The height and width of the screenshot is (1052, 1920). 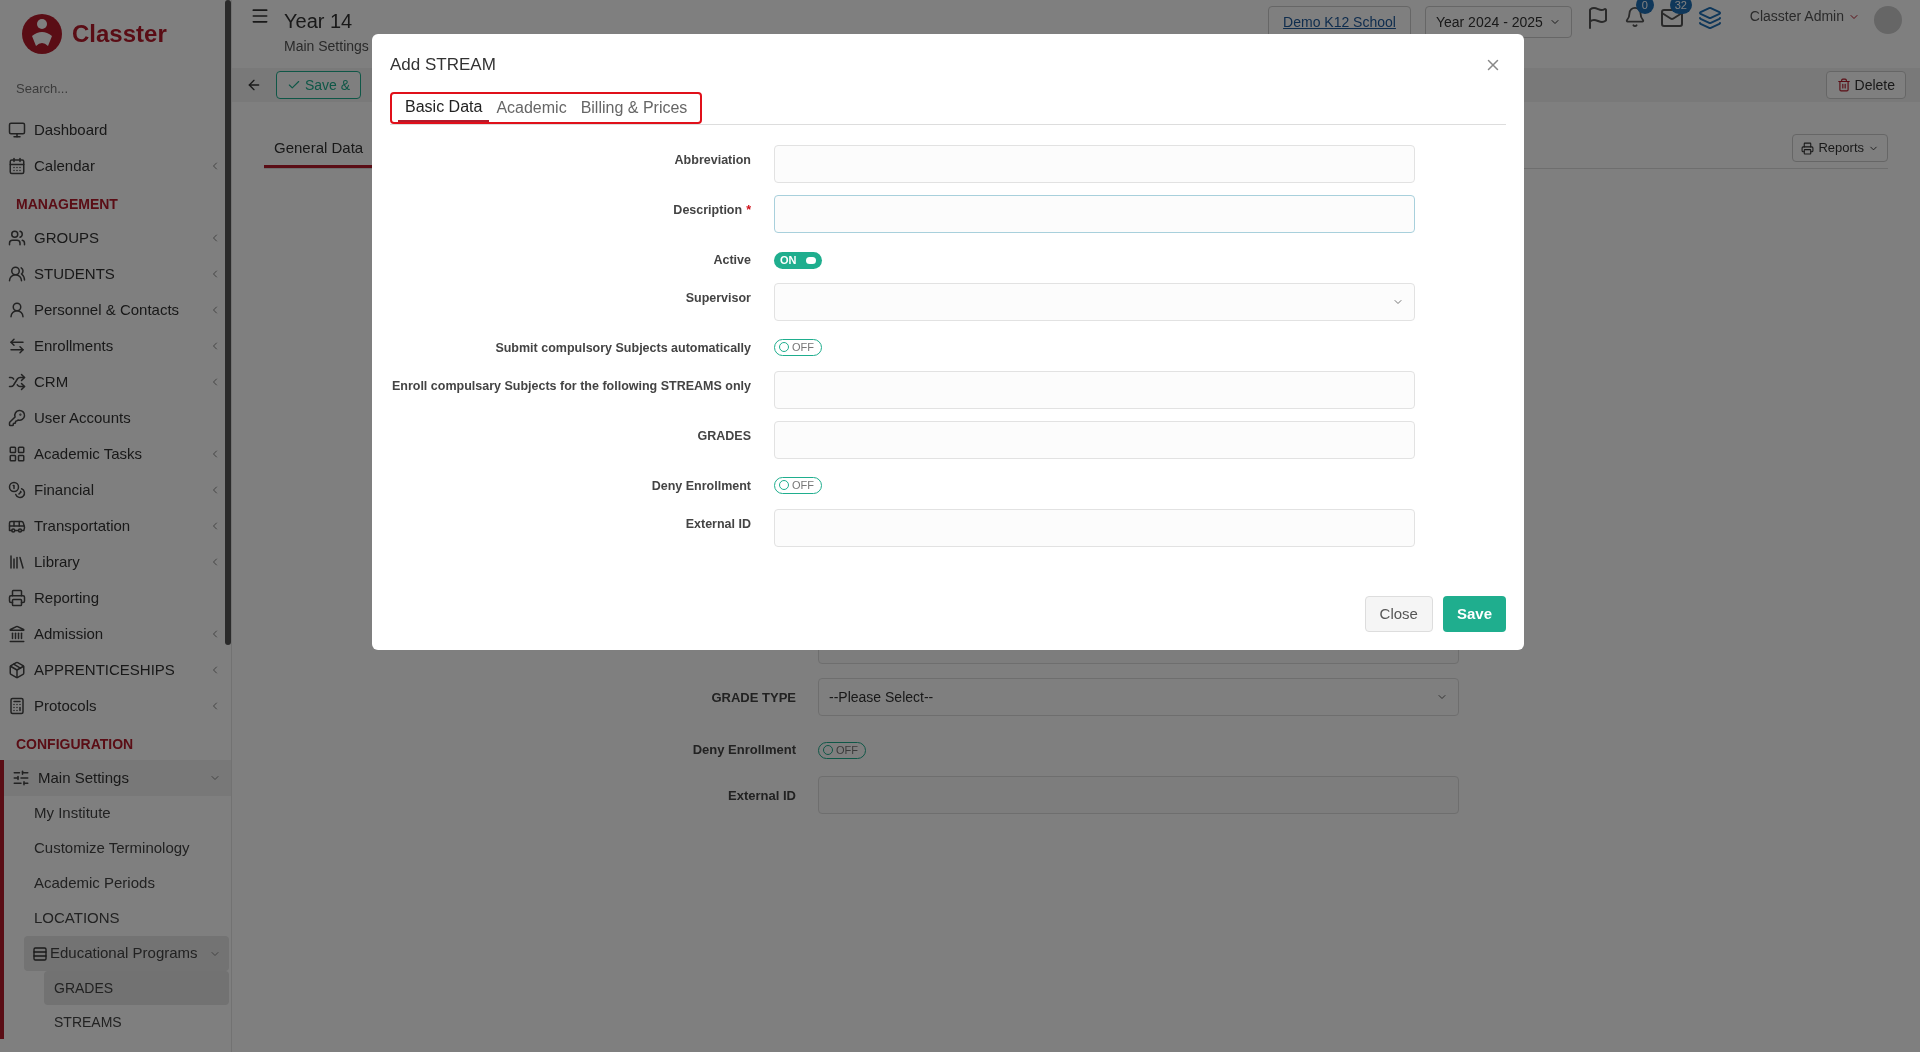 I want to click on sidebar-item: Protocols, so click(x=115, y=706).